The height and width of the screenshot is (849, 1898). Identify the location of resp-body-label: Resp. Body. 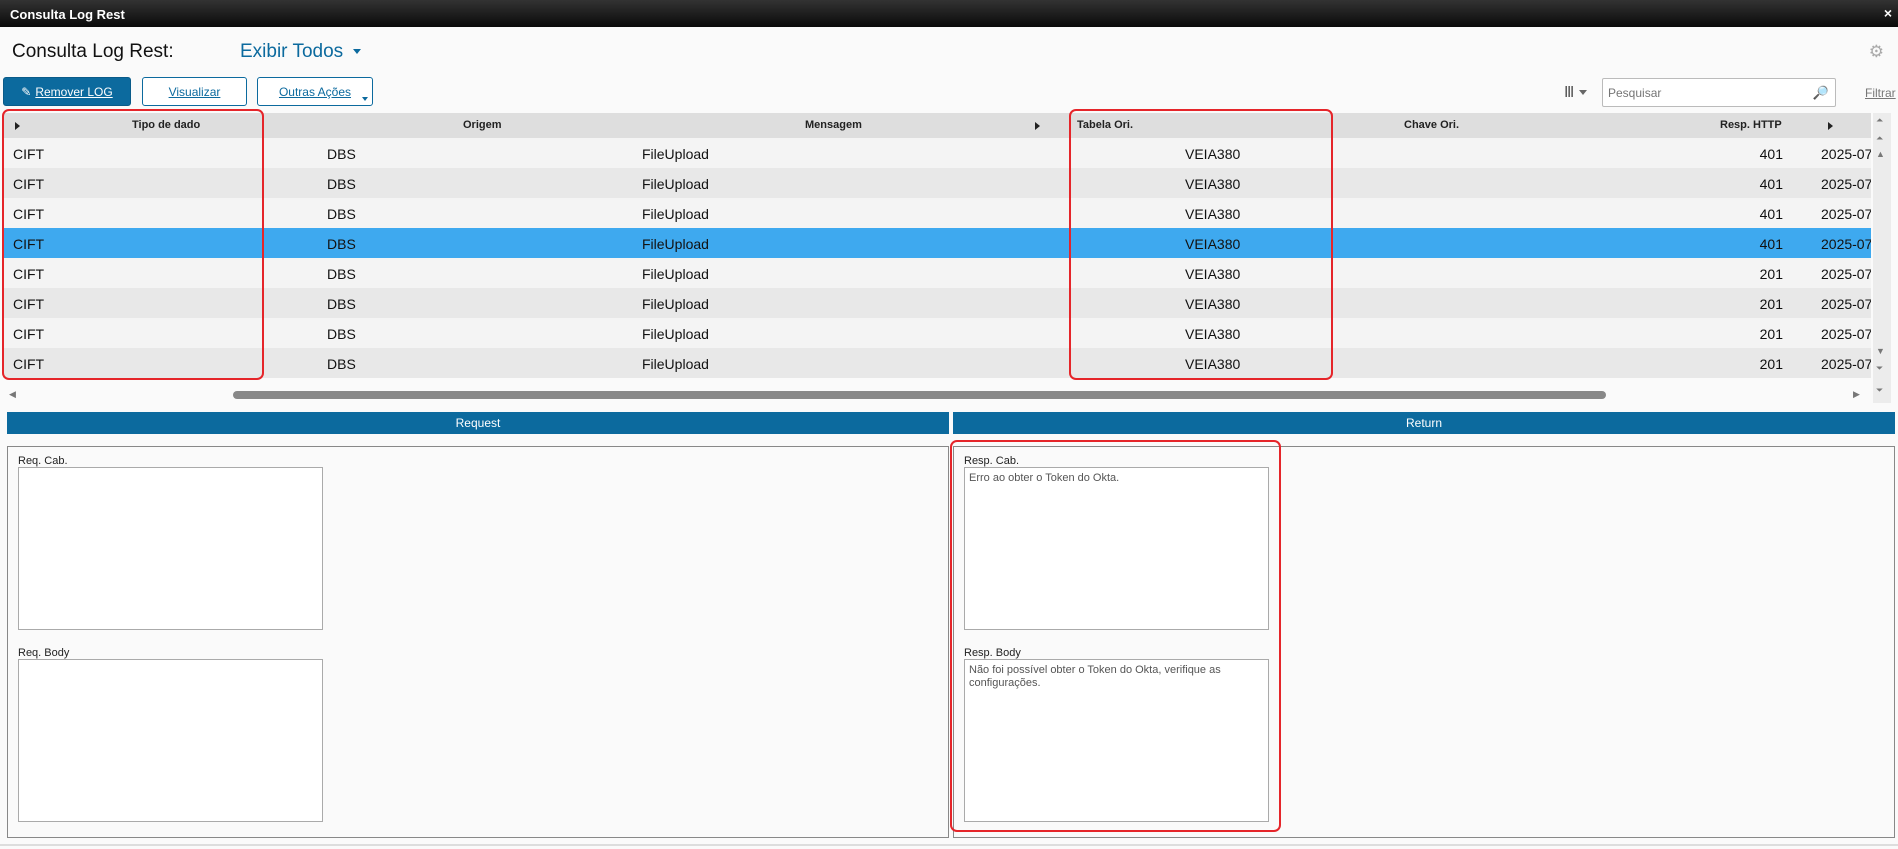
(992, 653).